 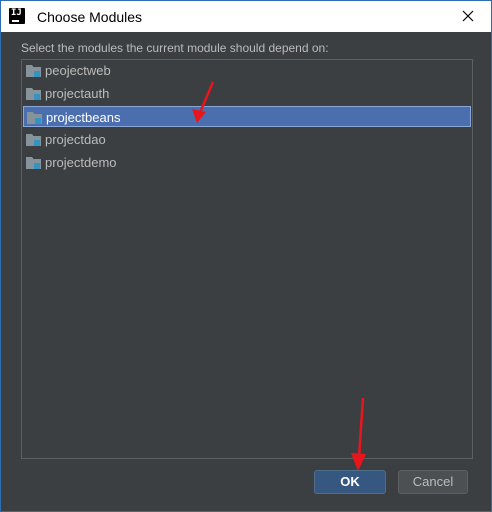 I want to click on close-button, so click(x=468, y=16).